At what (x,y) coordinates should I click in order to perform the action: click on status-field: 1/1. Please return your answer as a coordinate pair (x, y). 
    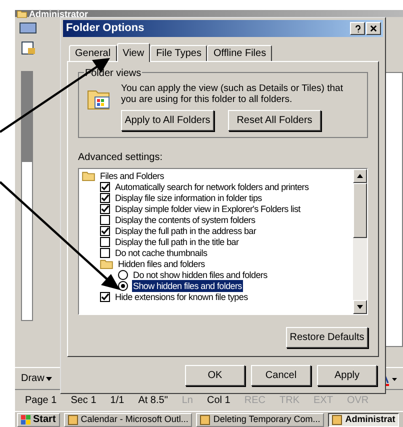
    Looking at the image, I should click on (117, 400).